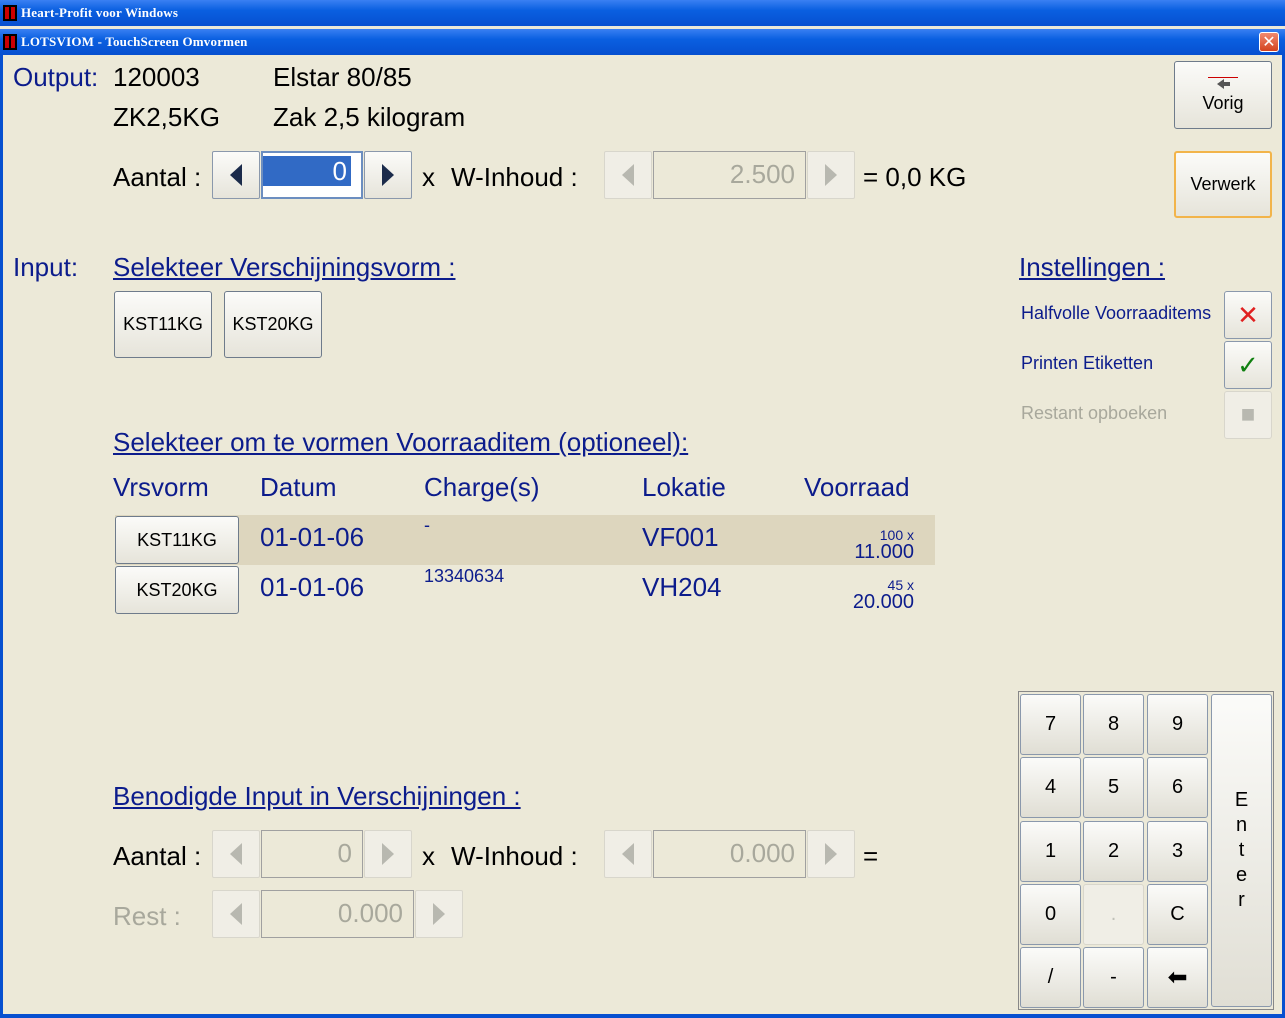 This screenshot has height=1018, width=1285. Describe the element at coordinates (1113, 914) in the screenshot. I see `key-decimal: .` at that location.